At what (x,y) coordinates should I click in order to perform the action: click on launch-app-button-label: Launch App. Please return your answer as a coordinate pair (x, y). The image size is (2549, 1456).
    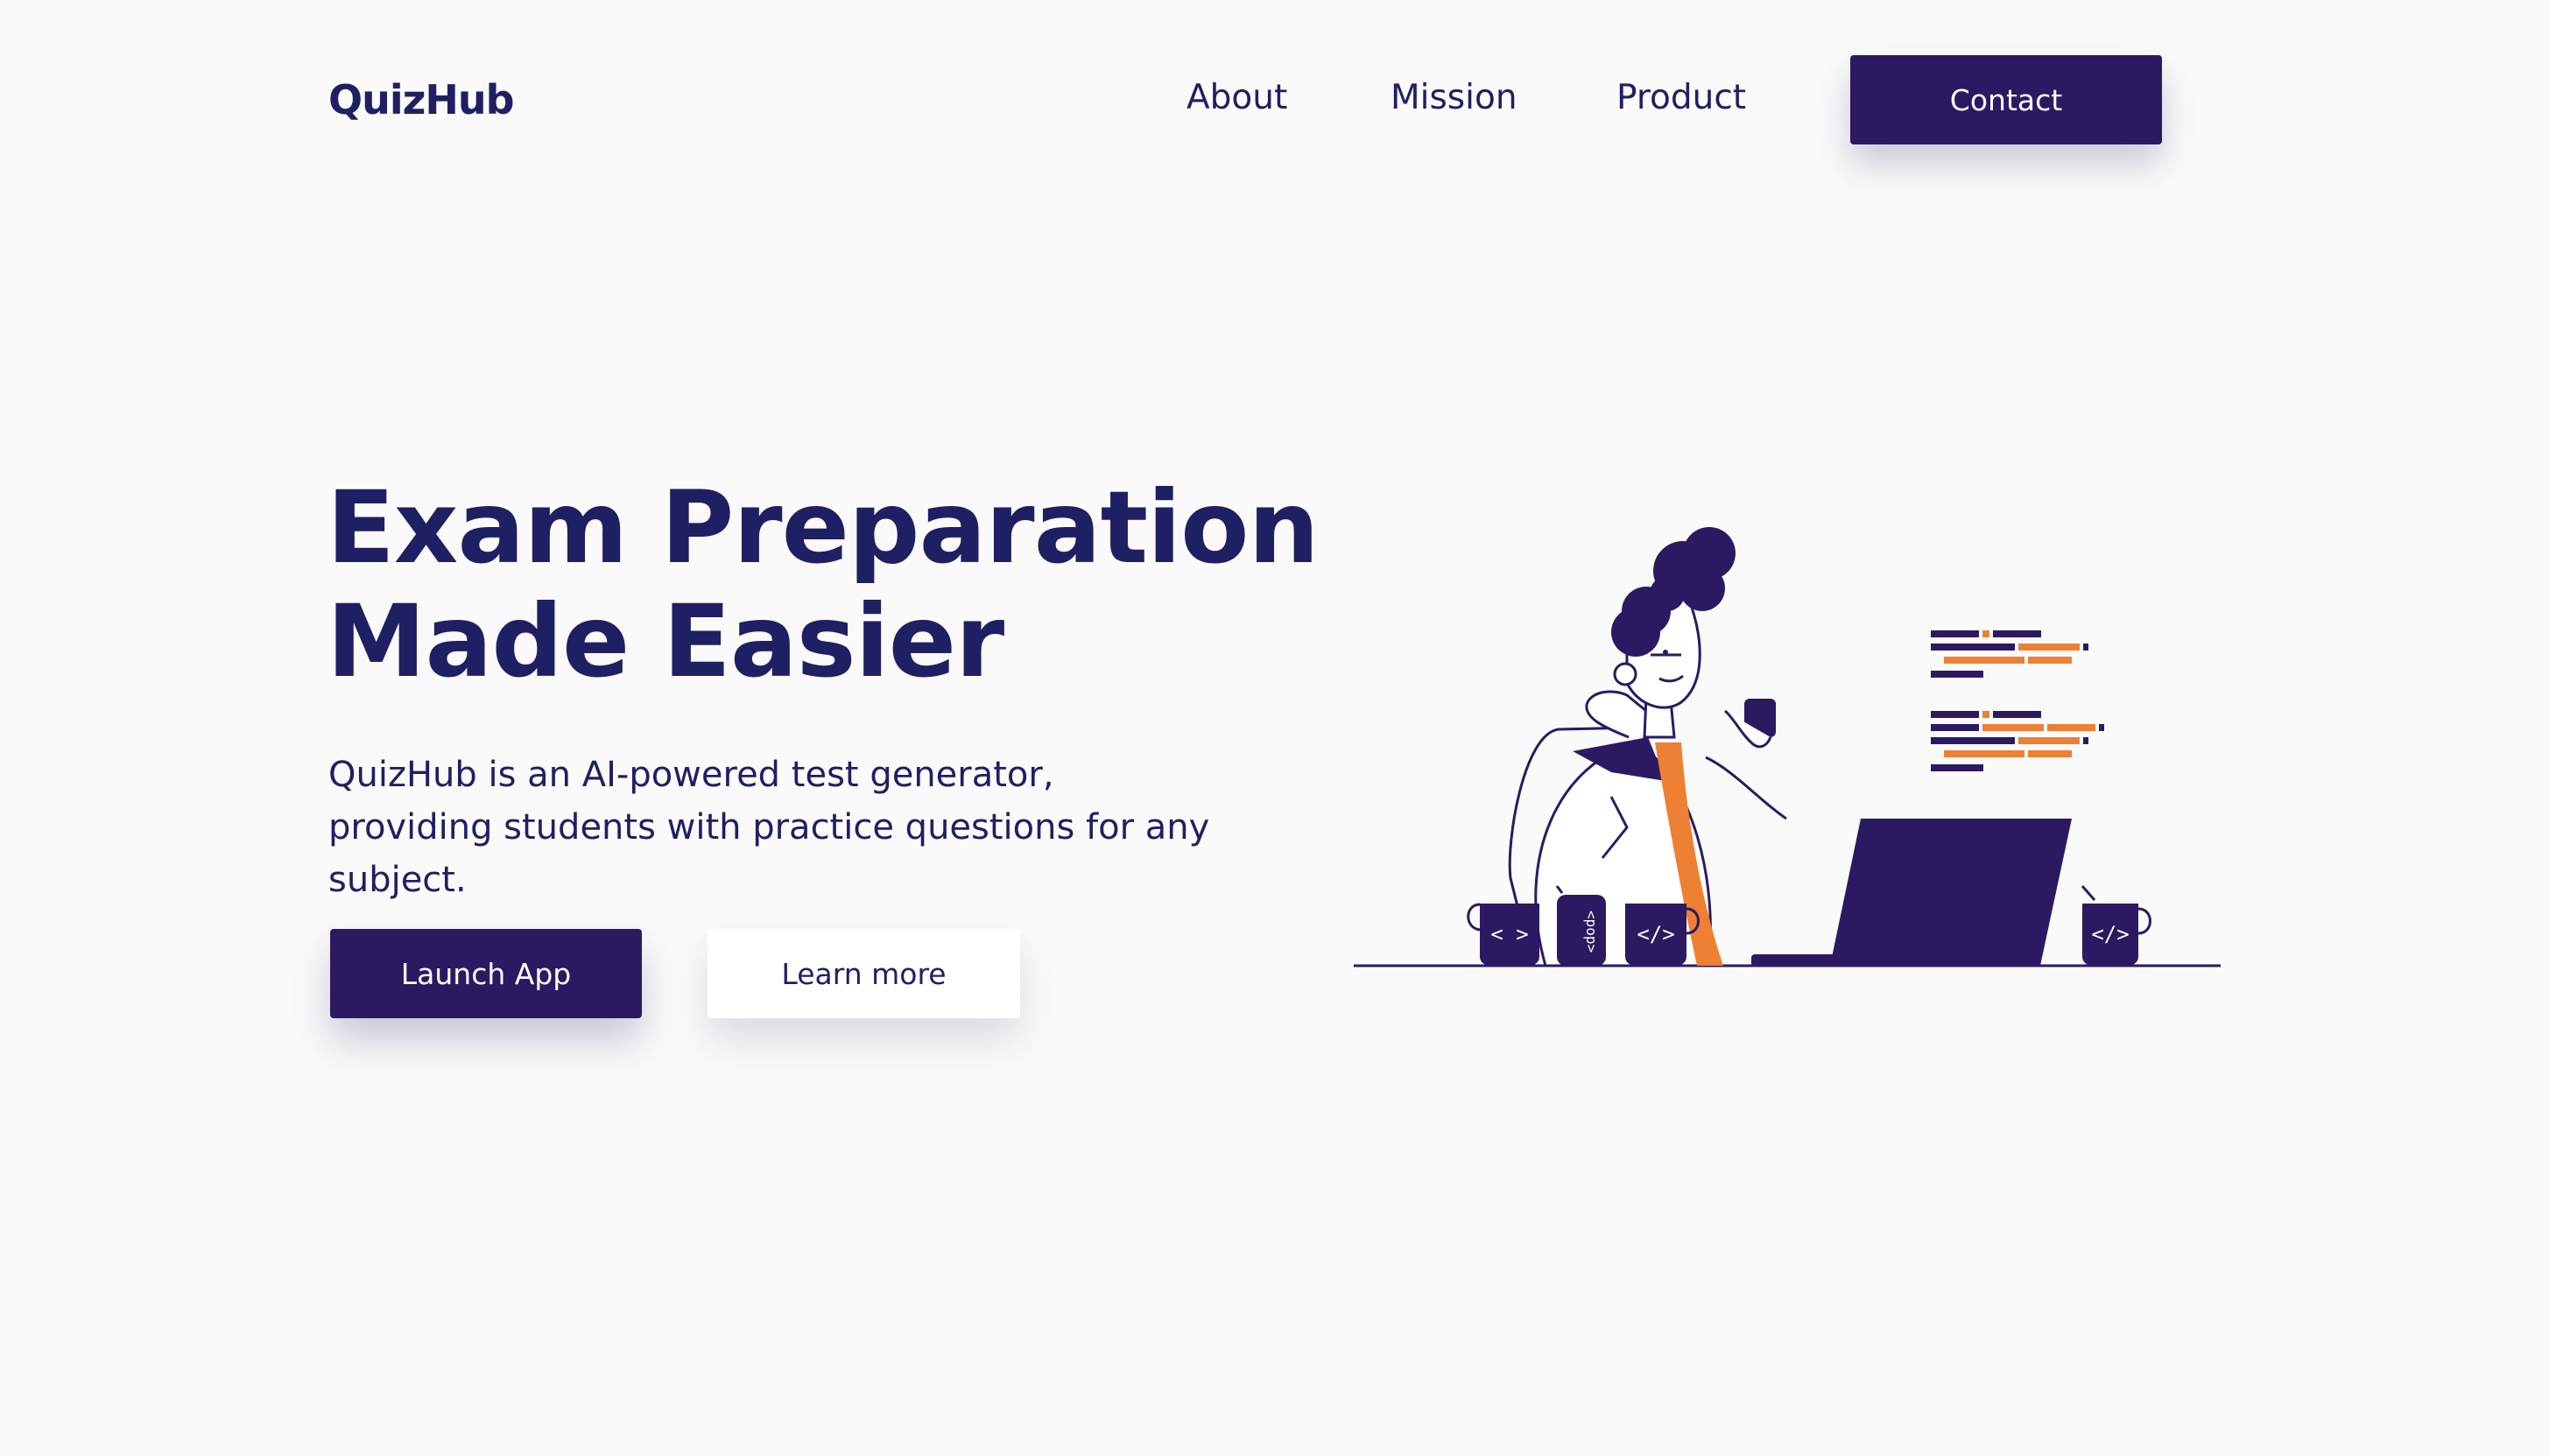
    Looking at the image, I should click on (486, 974).